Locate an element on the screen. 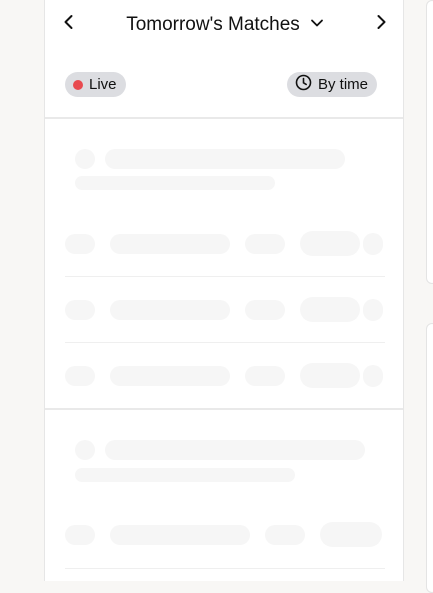 The height and width of the screenshot is (593, 433). prev-day-button is located at coordinates (69, 24).